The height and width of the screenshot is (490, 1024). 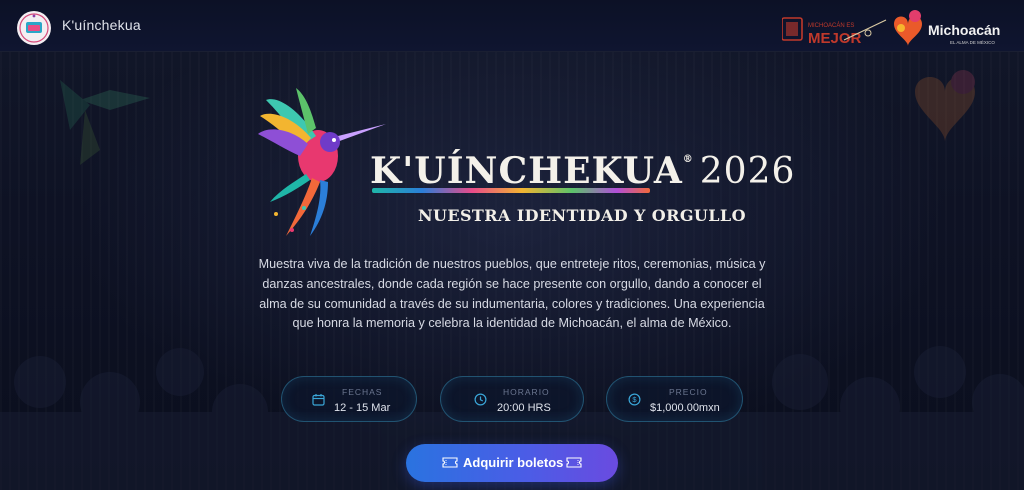 I want to click on event-title-text: K'UÍNCHEKUA, so click(x=526, y=171).